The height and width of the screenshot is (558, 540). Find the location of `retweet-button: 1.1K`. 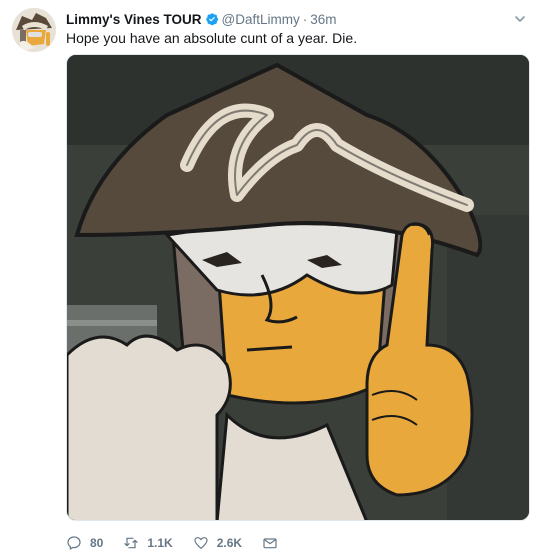

retweet-button: 1.1K is located at coordinates (148, 543).